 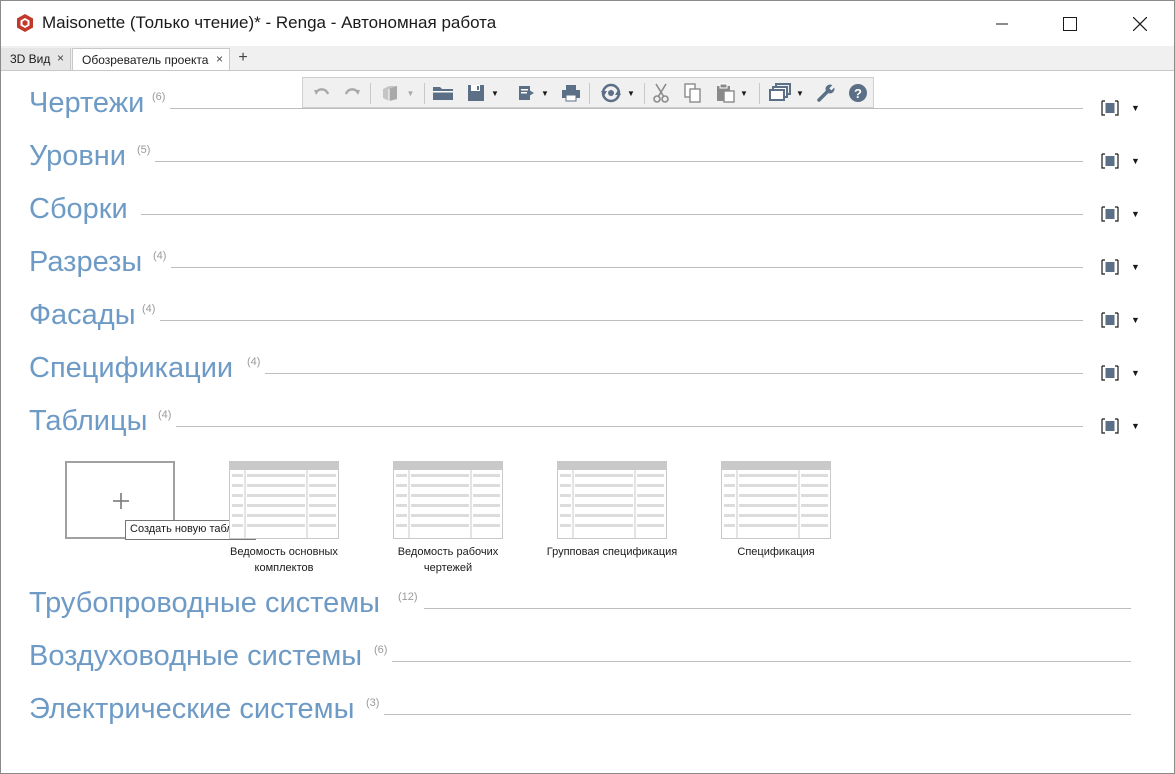 What do you see at coordinates (786, 93) in the screenshot?
I see `views-button: ▼` at bounding box center [786, 93].